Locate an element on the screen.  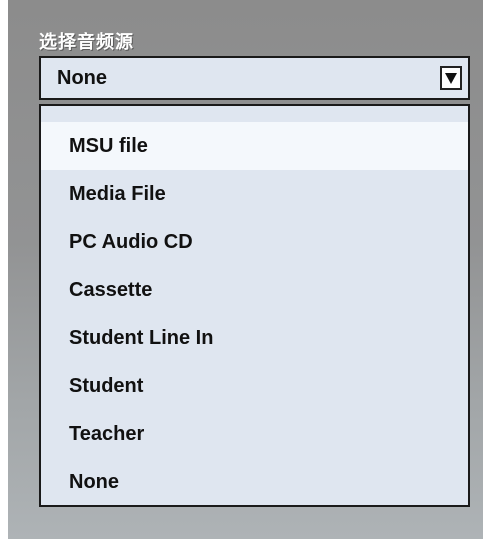
option-none: None is located at coordinates (254, 482).